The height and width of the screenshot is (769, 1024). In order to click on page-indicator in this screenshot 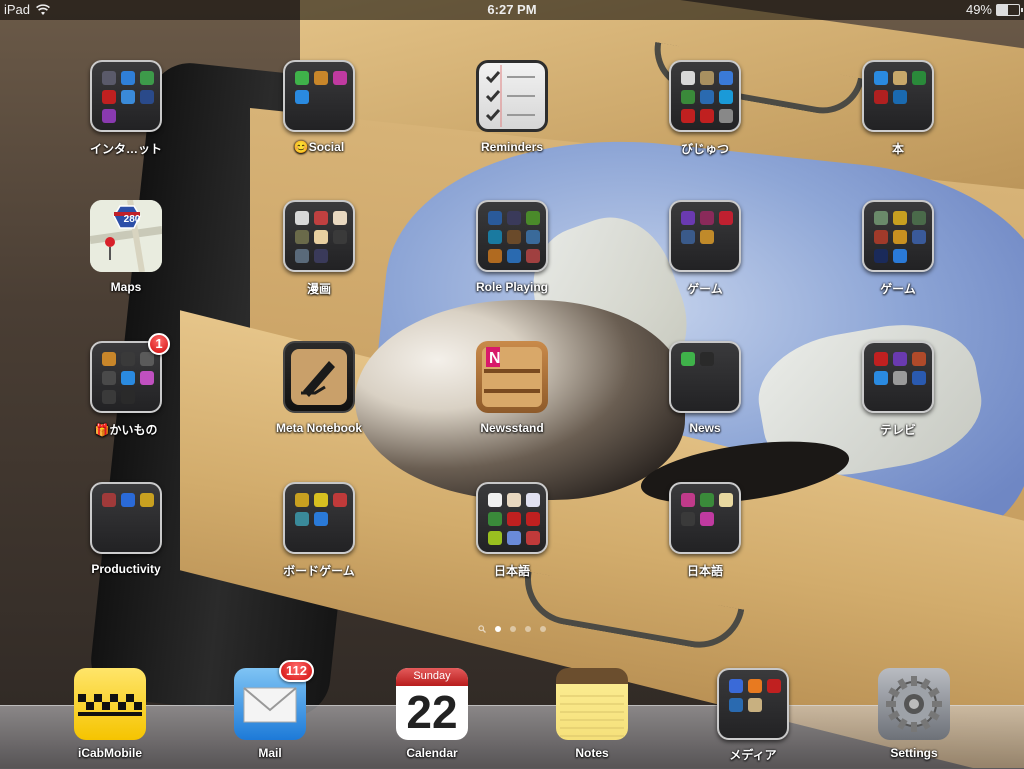, I will do `click(512, 629)`.